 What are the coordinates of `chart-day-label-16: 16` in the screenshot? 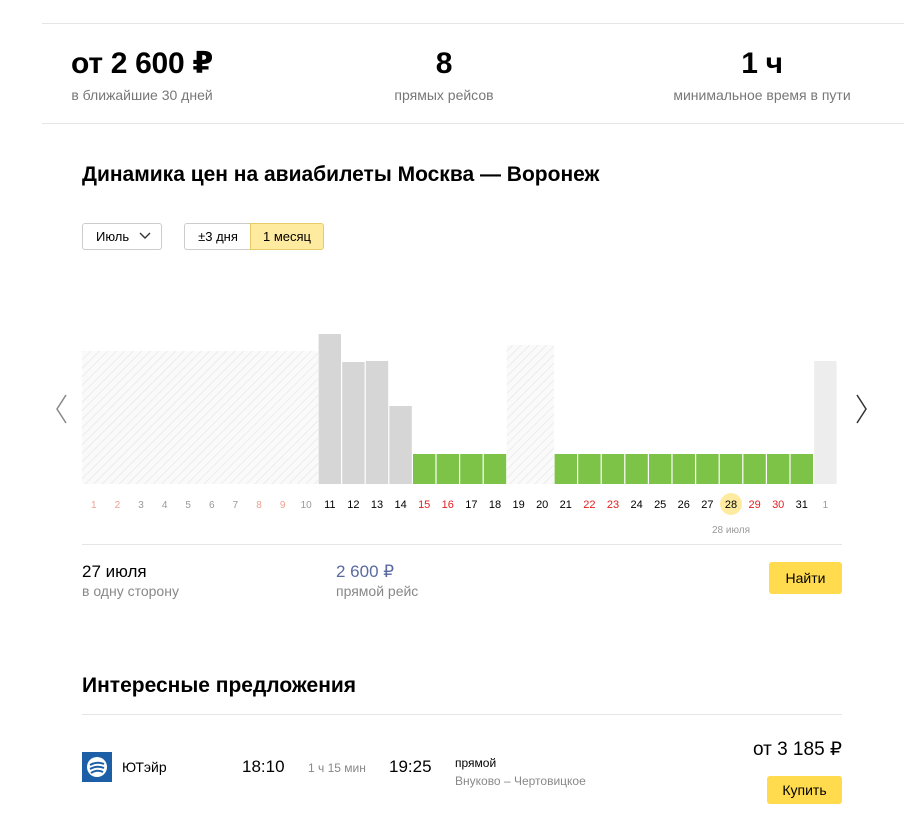 It's located at (448, 505).